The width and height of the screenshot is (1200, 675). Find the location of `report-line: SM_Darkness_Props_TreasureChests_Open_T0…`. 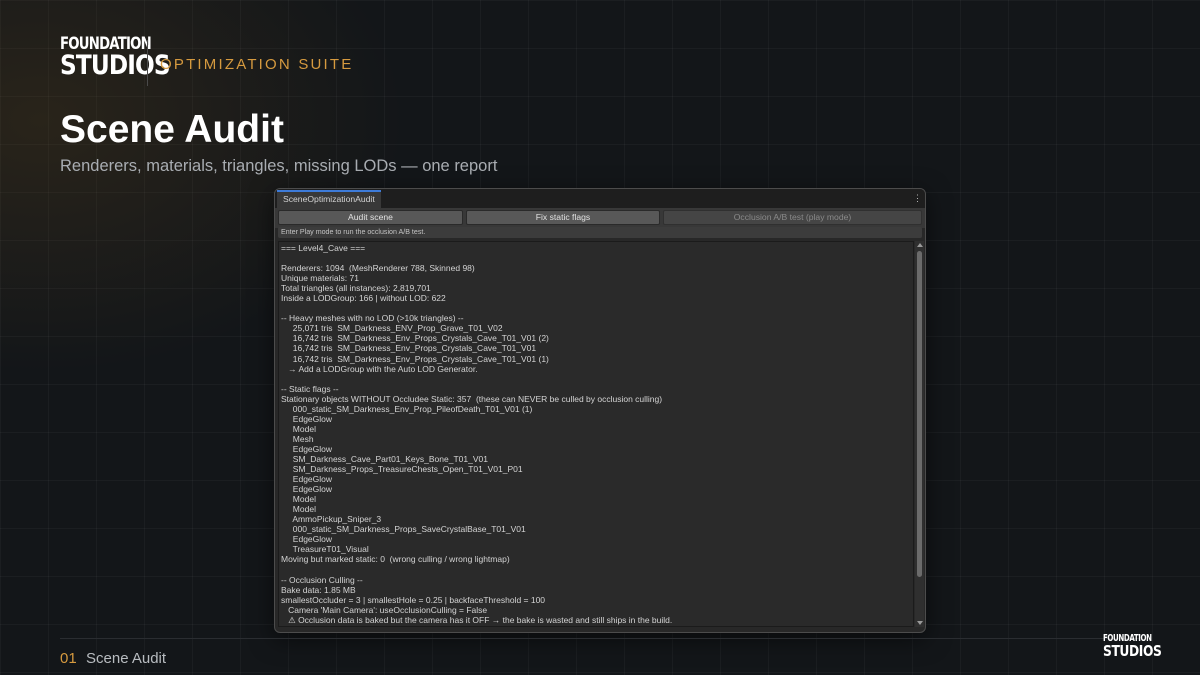

report-line: SM_Darkness_Props_TreasureChests_Open_T0… is located at coordinates (402, 469).